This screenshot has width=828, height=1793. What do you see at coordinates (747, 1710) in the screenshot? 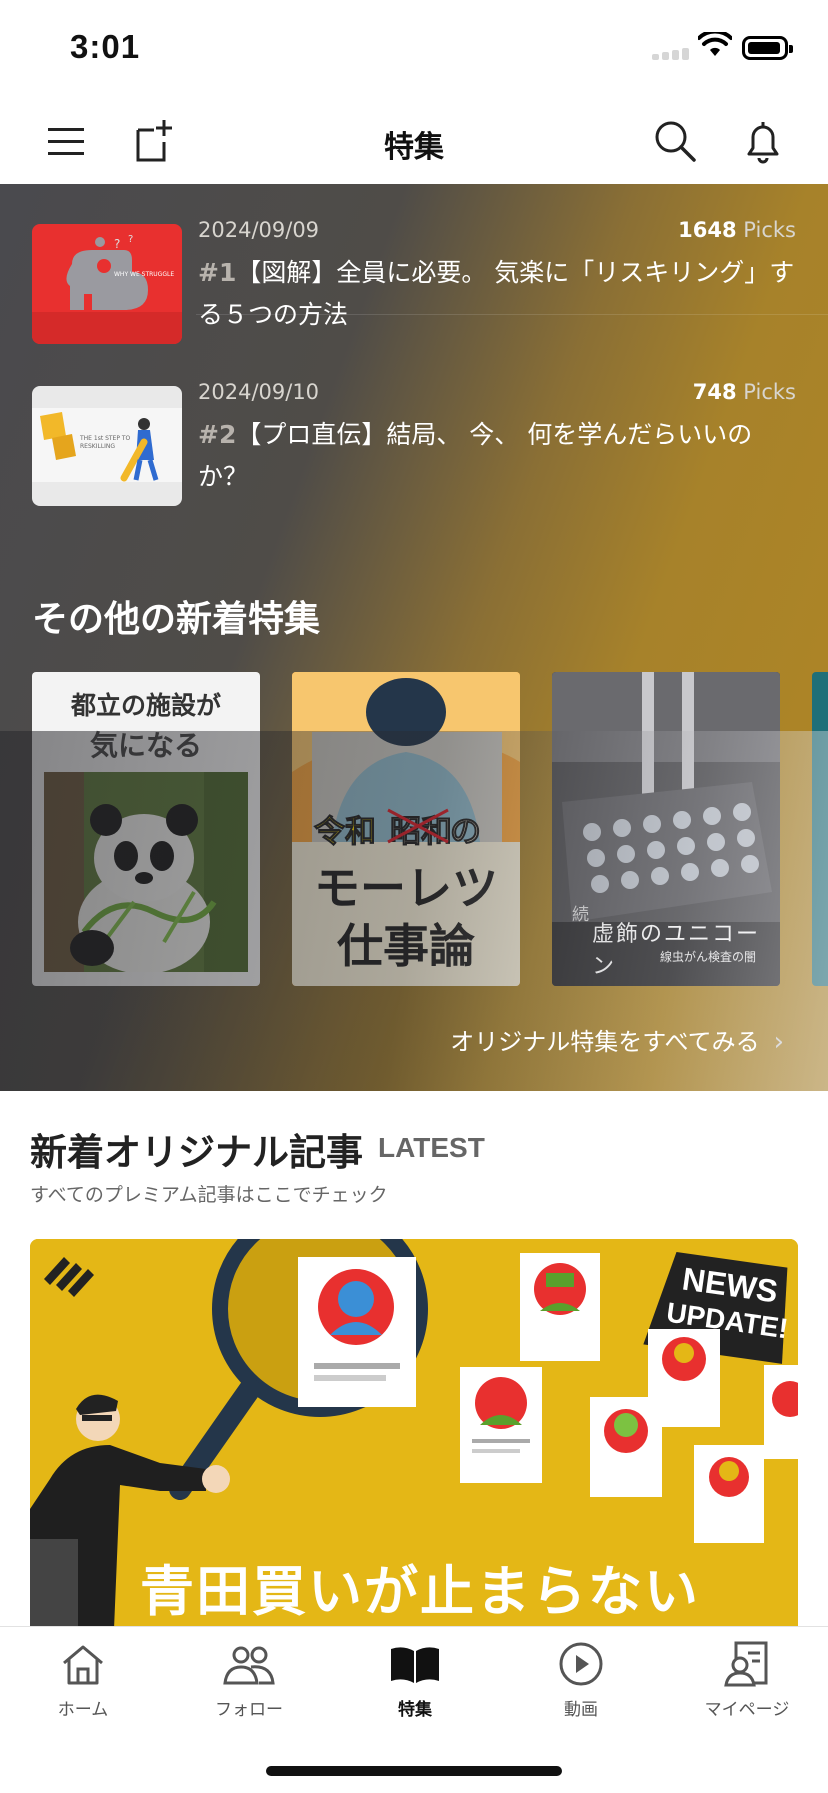
I see `tab-label: マイページ` at bounding box center [747, 1710].